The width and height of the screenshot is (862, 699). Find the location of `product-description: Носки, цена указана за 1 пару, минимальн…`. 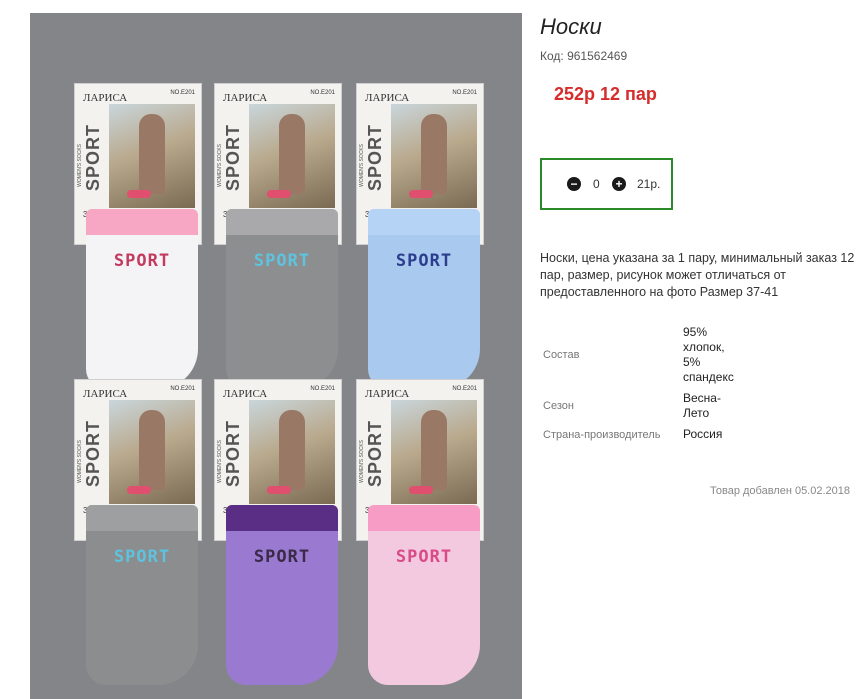

product-description: Носки, цена указана за 1 пару, минимальн… is located at coordinates (697, 275).